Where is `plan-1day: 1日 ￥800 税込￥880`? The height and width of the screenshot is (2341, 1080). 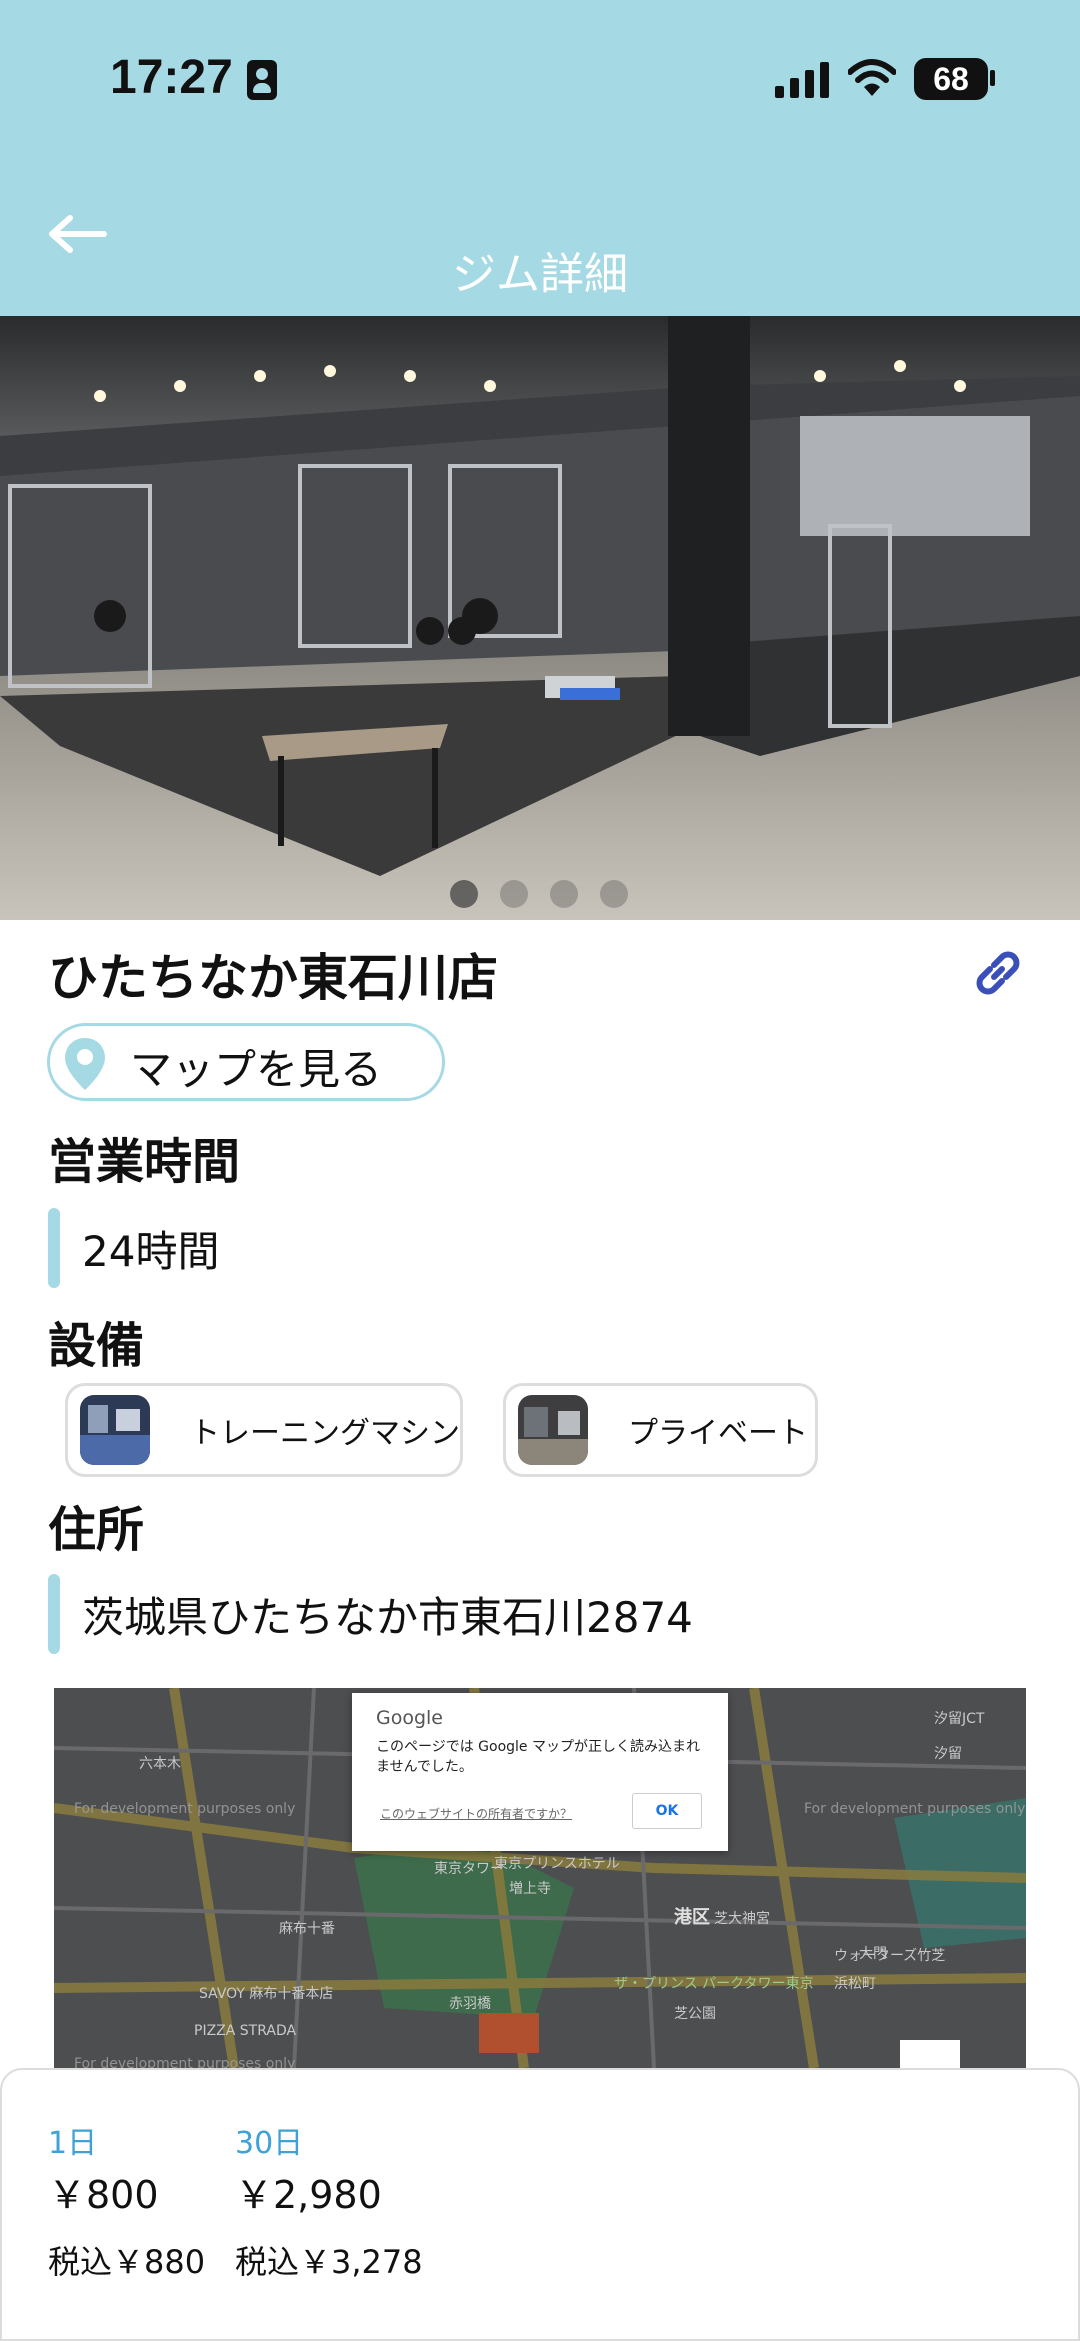 plan-1day: 1日 ￥800 税込￥880 is located at coordinates (126, 2200).